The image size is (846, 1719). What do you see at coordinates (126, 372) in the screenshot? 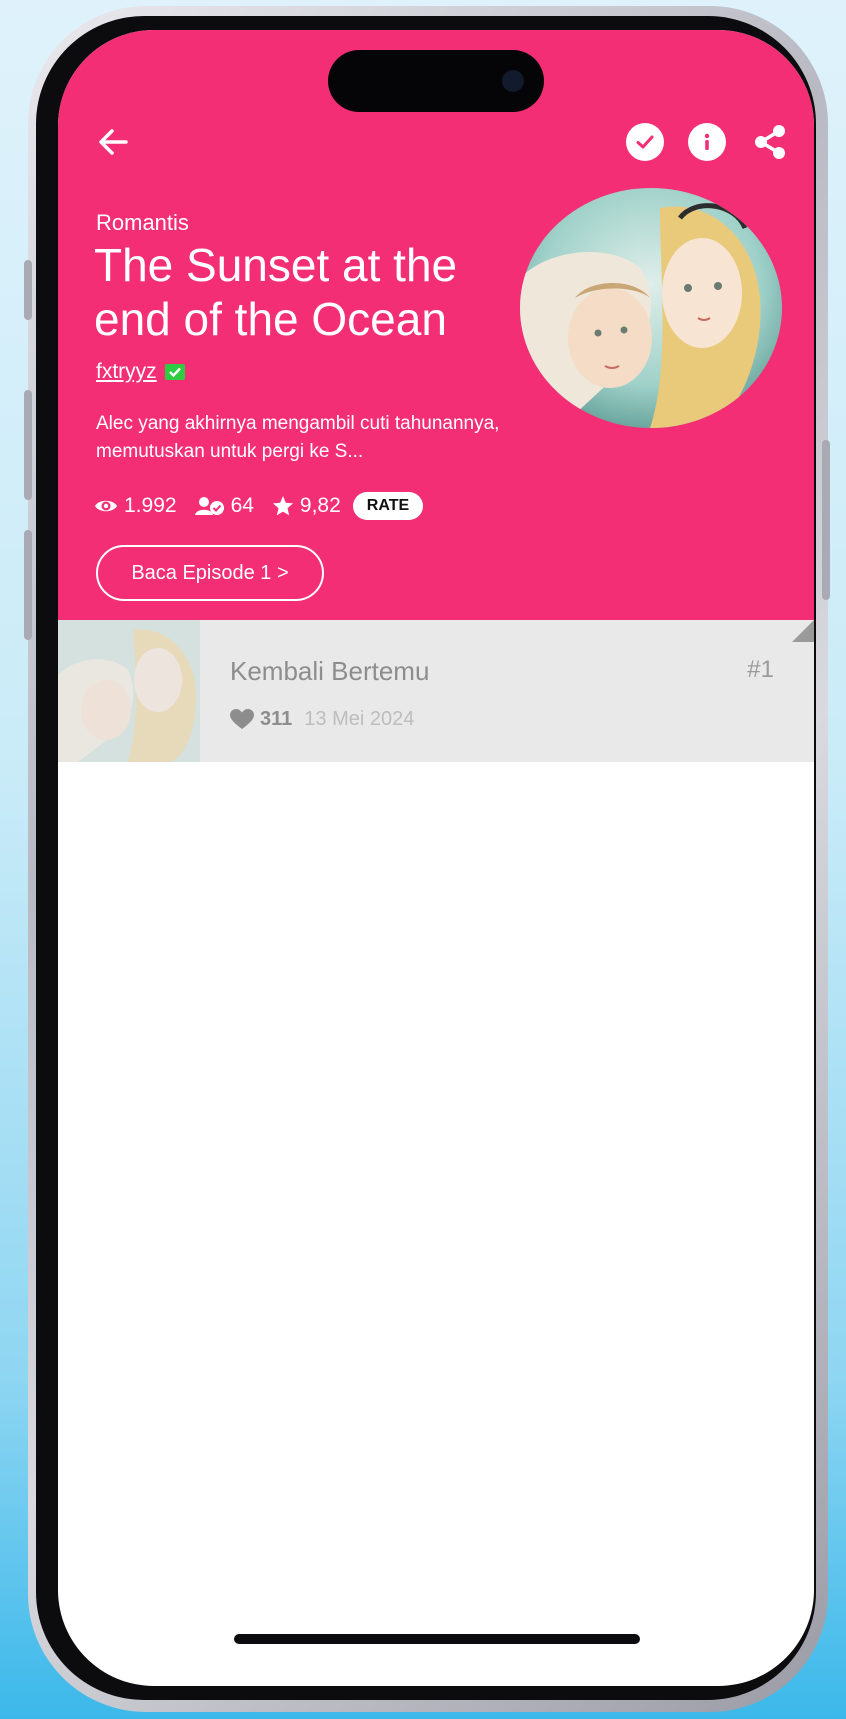
I see `author-link: fxtryyz` at bounding box center [126, 372].